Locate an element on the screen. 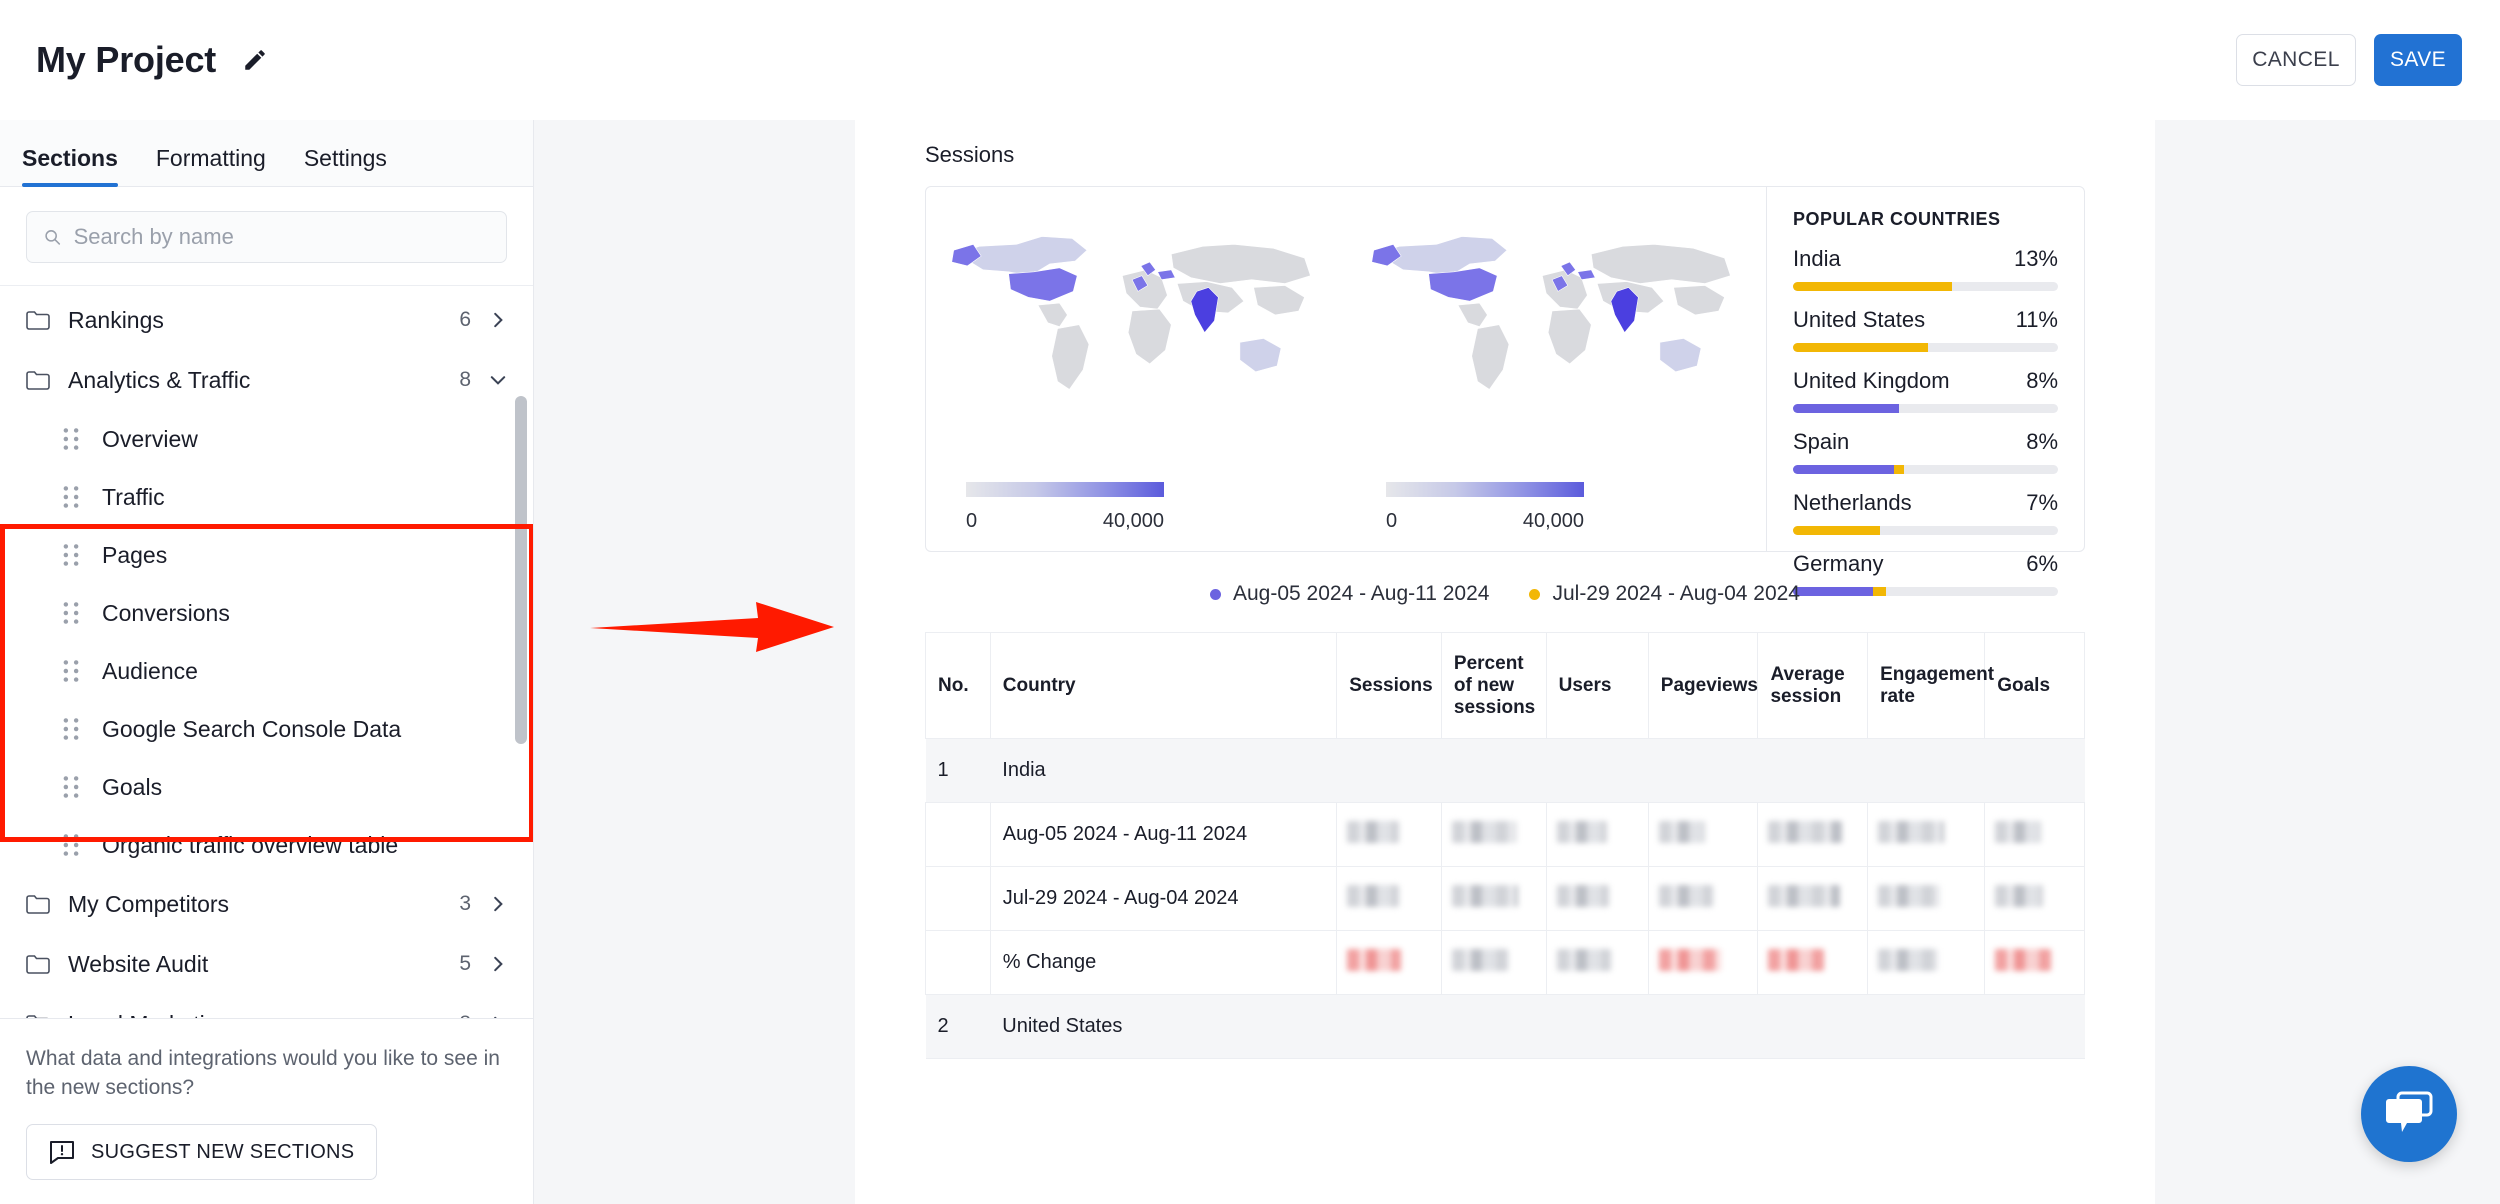 Image resolution: width=2500 pixels, height=1204 pixels. sidebar-folder-count: 3 is located at coordinates (465, 903).